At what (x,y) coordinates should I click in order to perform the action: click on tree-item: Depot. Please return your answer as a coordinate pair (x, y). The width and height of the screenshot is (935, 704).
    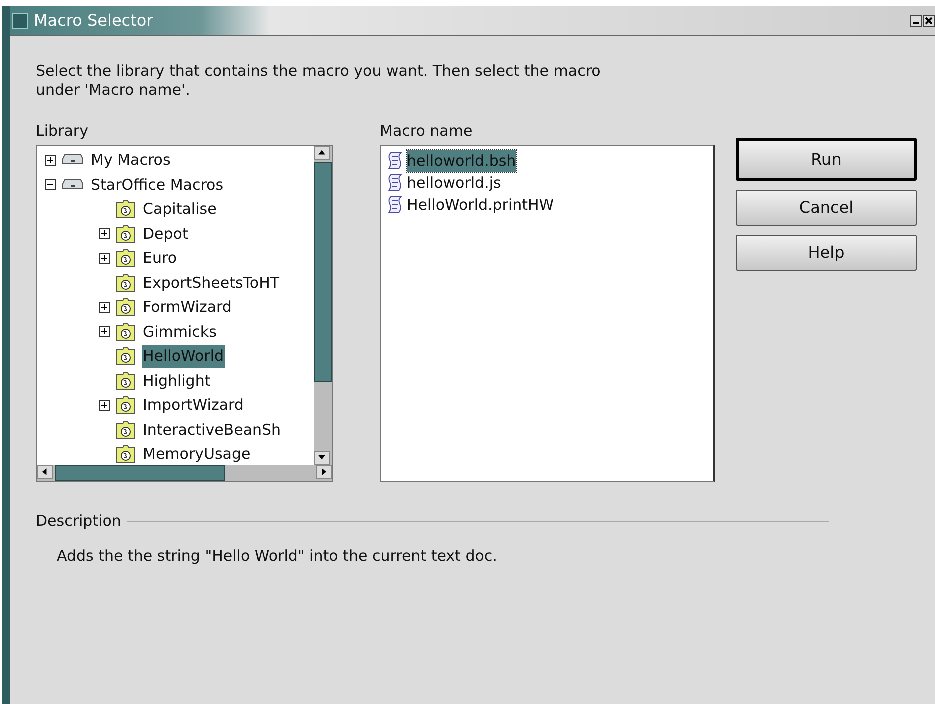
    Looking at the image, I should click on (166, 233).